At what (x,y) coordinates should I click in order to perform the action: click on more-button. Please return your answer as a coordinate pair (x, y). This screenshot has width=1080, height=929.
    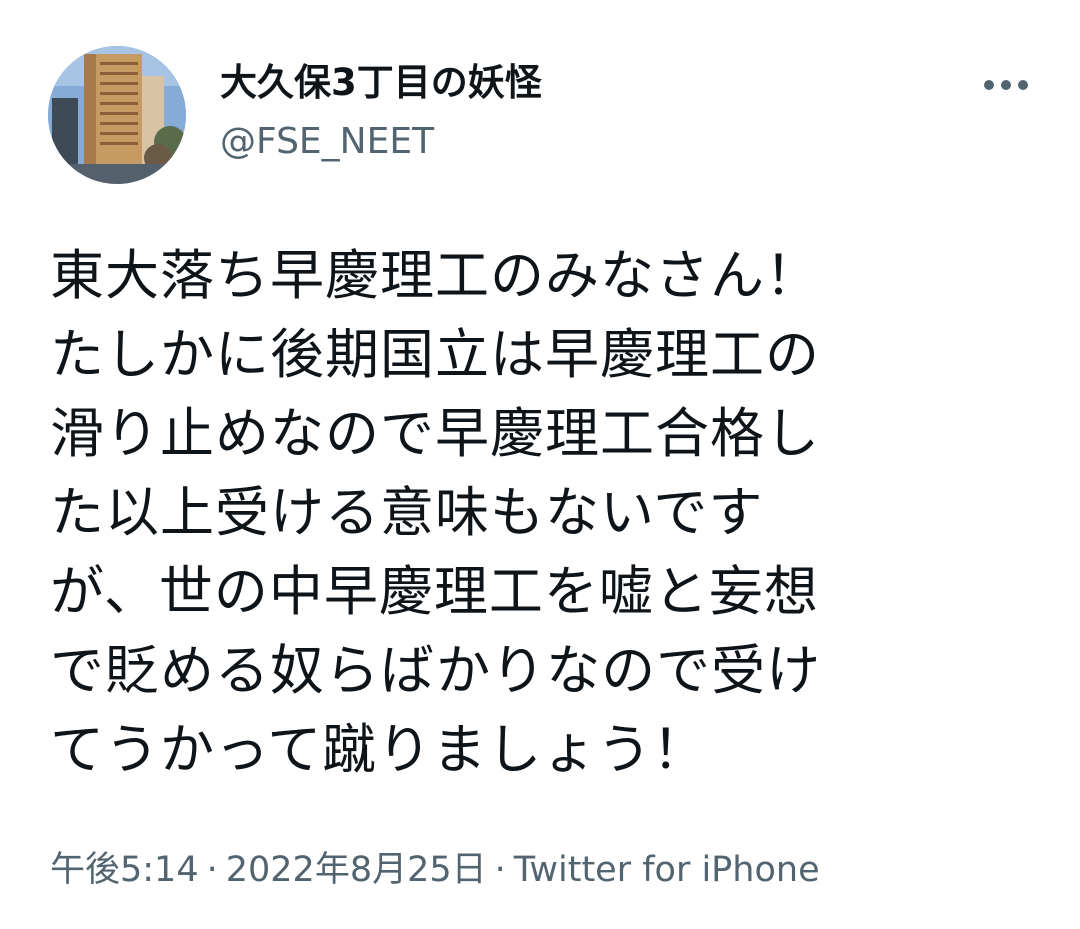
    Looking at the image, I should click on (1006, 85).